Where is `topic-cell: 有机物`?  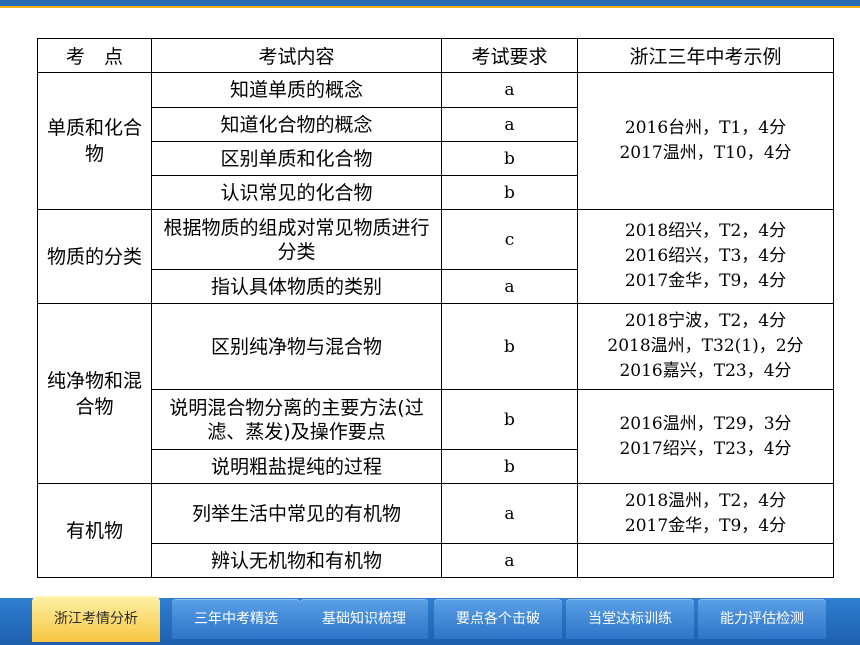 topic-cell: 有机物 is located at coordinates (94, 530).